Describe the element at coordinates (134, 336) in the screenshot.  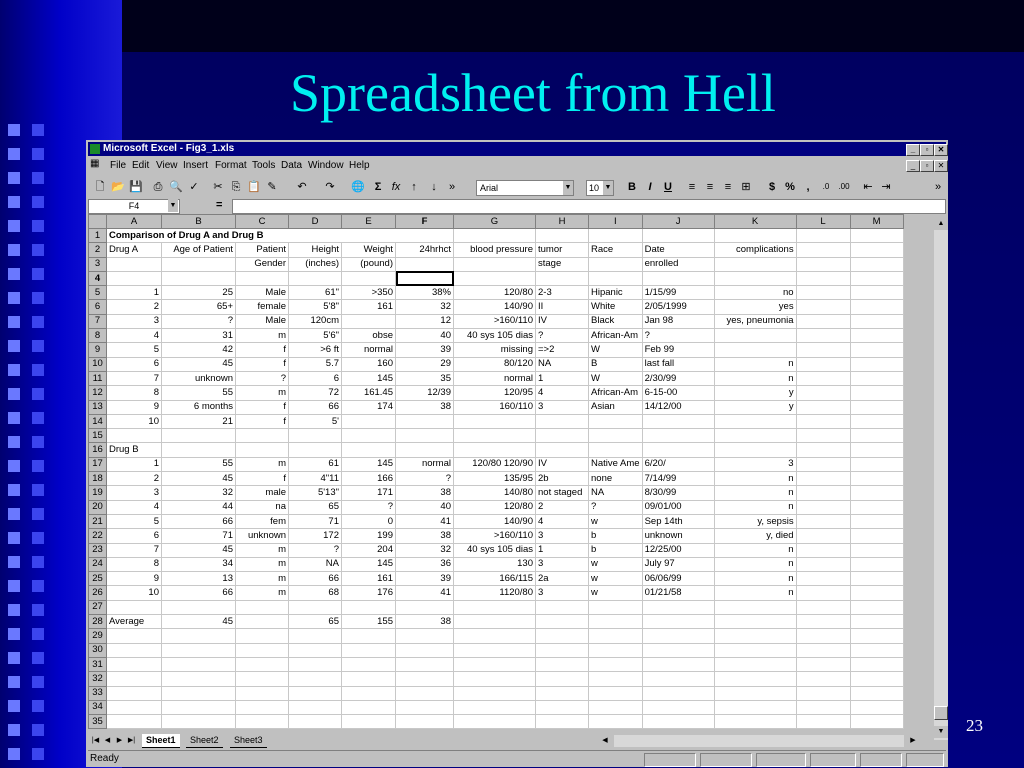
I see `cell-a8: 4` at that location.